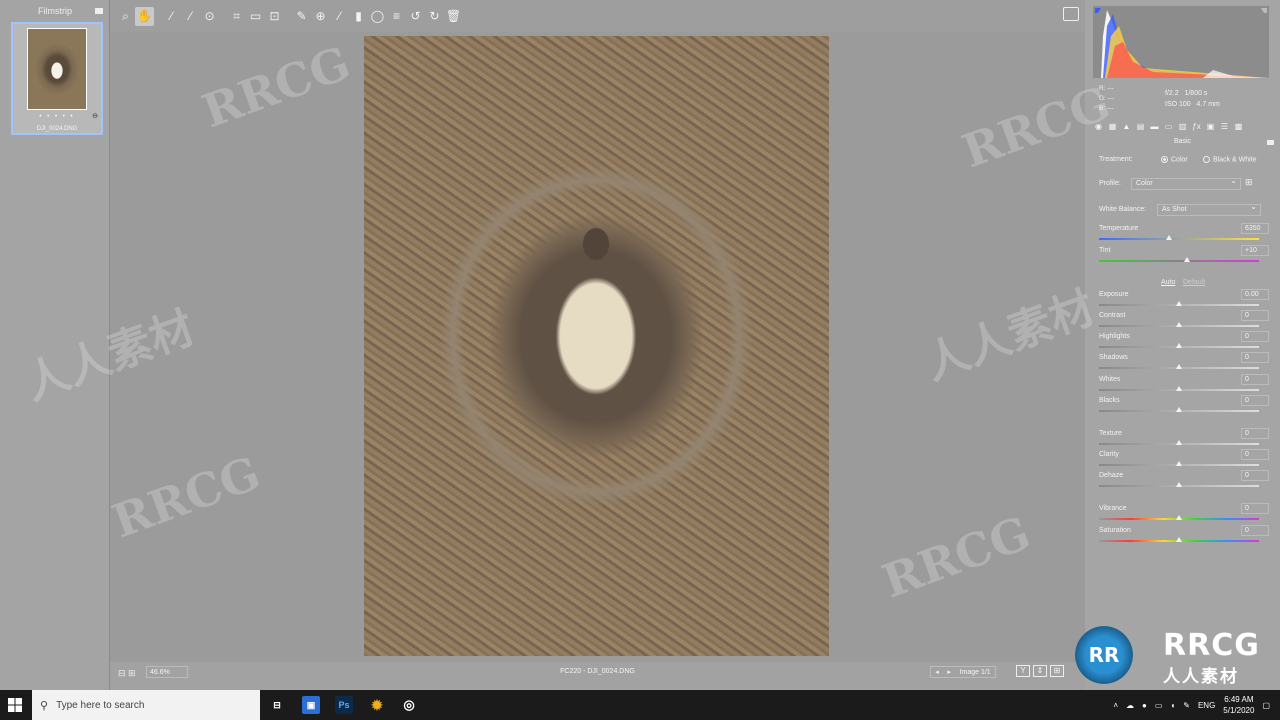 This screenshot has height=720, width=1280. I want to click on rotate-left-icon: ↺, so click(415, 16).